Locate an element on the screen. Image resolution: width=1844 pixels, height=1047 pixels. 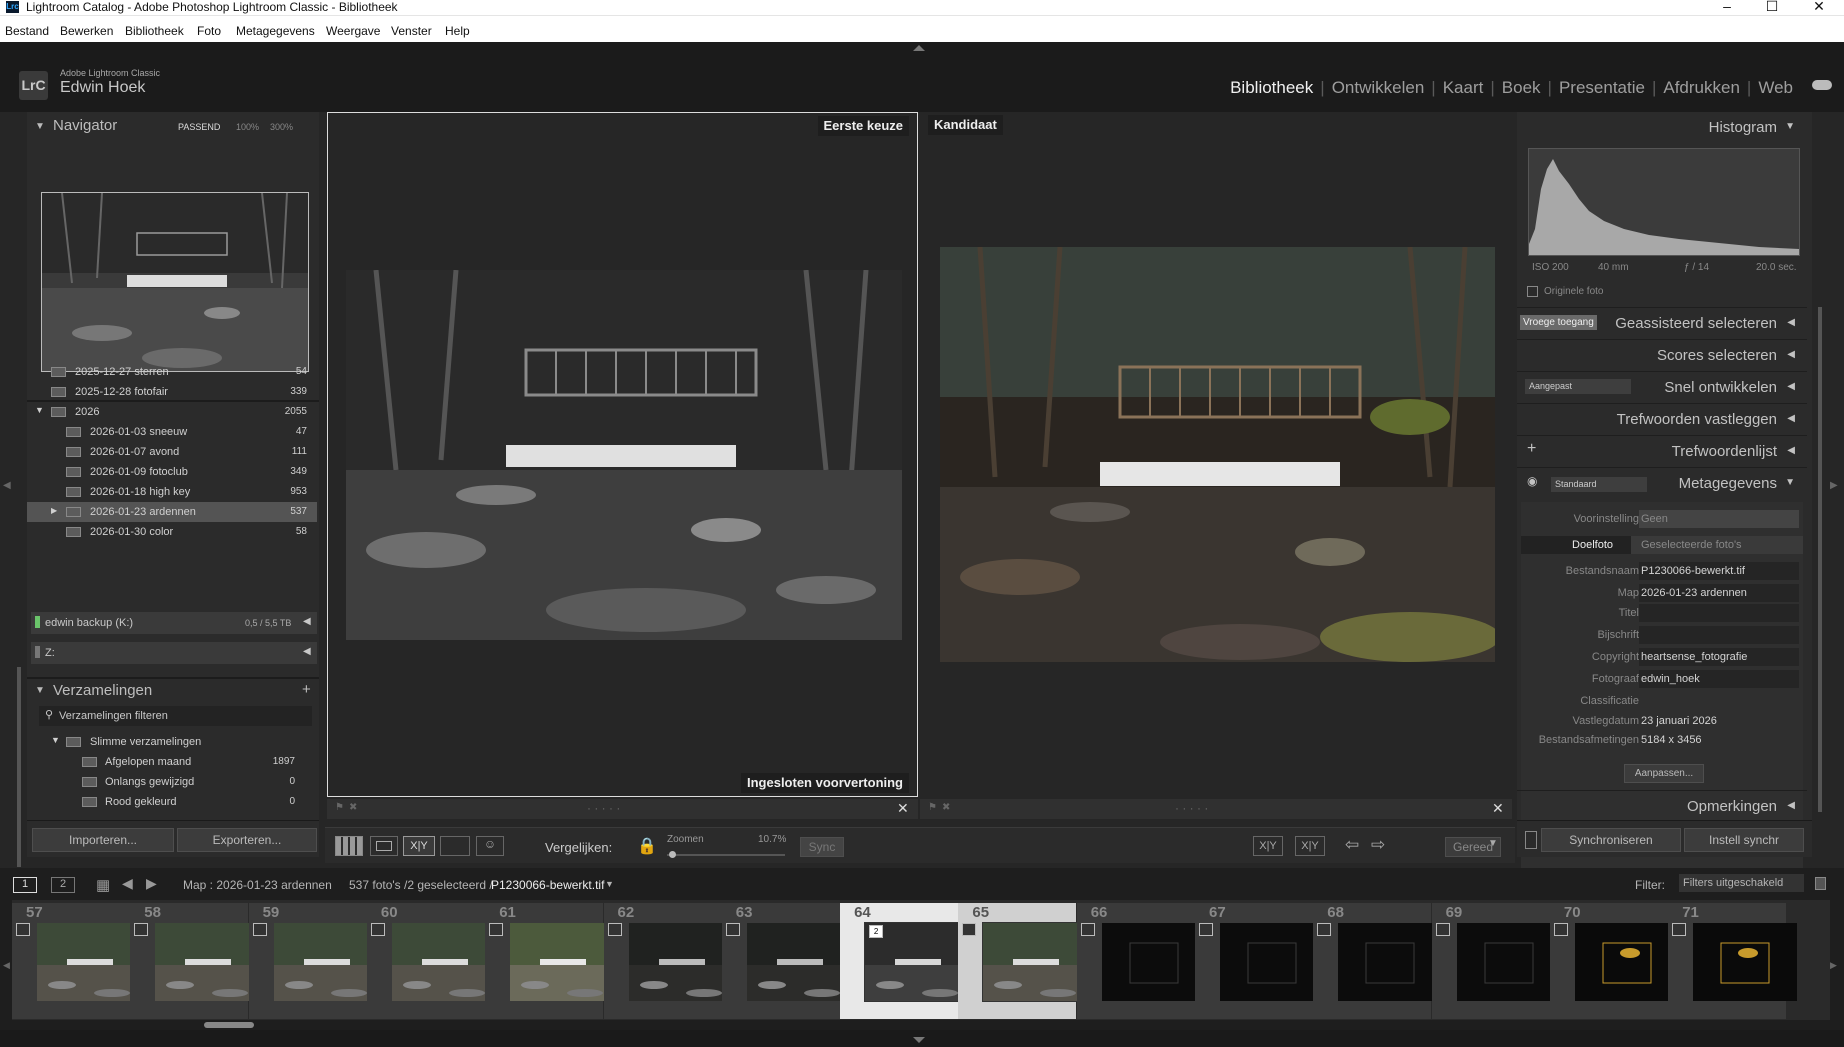
close-select-icon: ✕ is located at coordinates (903, 808).